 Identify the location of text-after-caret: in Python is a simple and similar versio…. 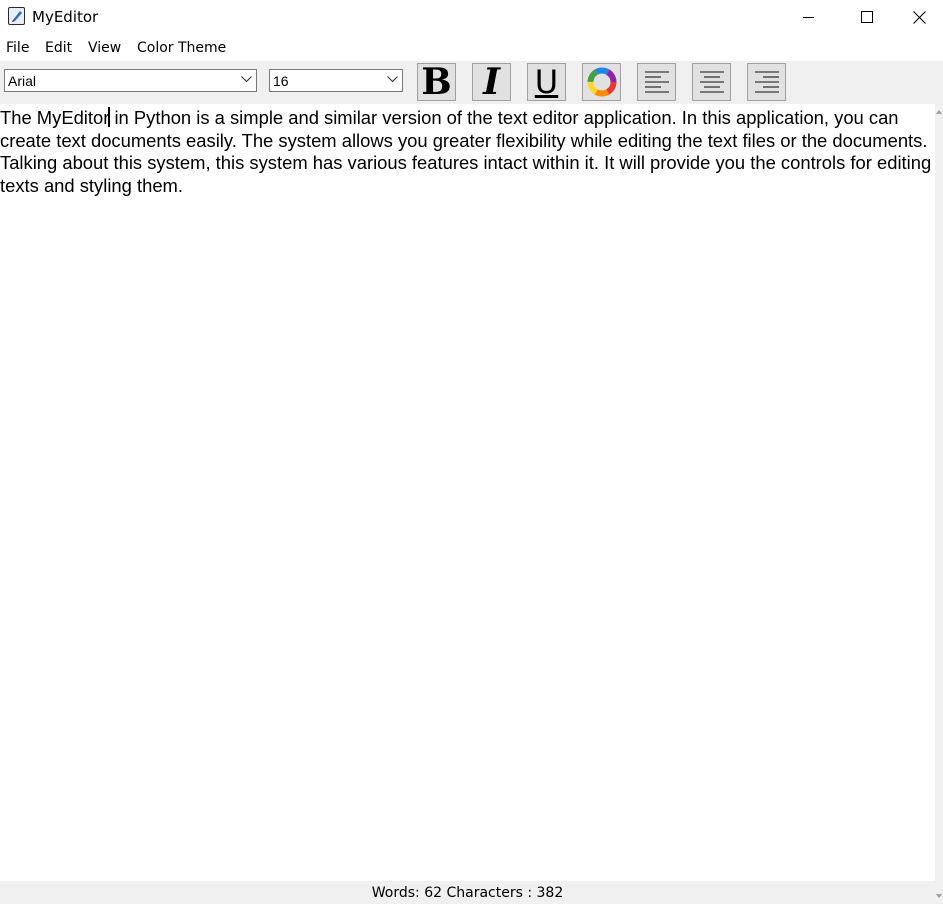
(466, 151).